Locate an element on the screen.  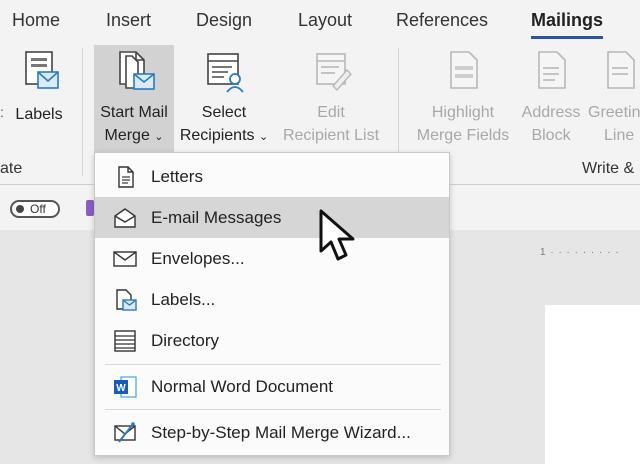
highlight-merge-fields-label-2: Merge Fields is located at coordinates (463, 135).